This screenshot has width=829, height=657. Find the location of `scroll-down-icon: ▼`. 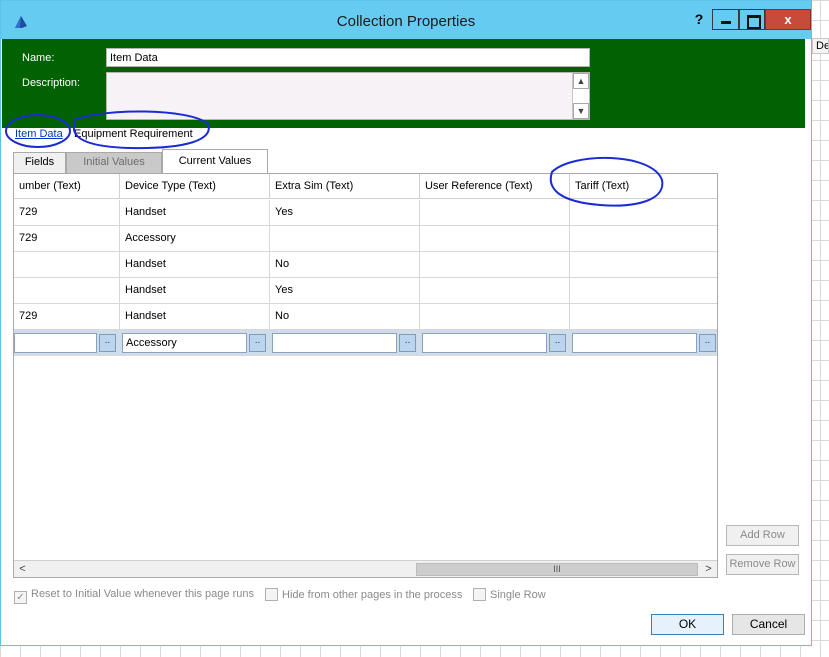

scroll-down-icon: ▼ is located at coordinates (581, 111).